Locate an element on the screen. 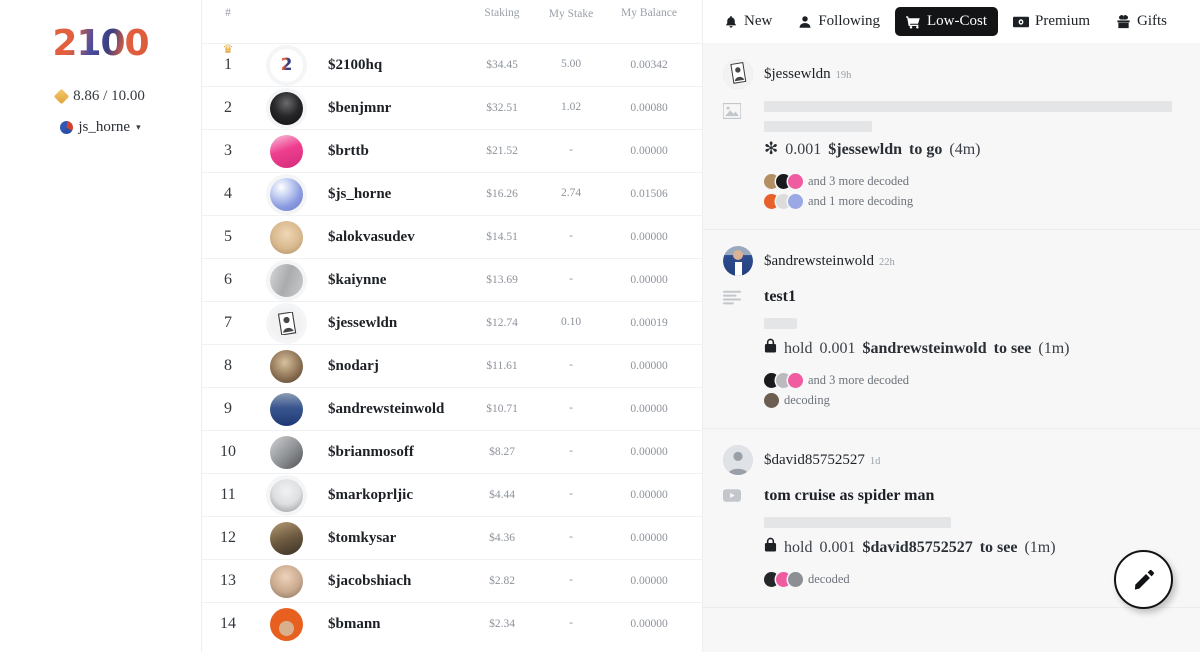 This screenshot has height=652, width=1200. diamond-icon is located at coordinates (61, 96).